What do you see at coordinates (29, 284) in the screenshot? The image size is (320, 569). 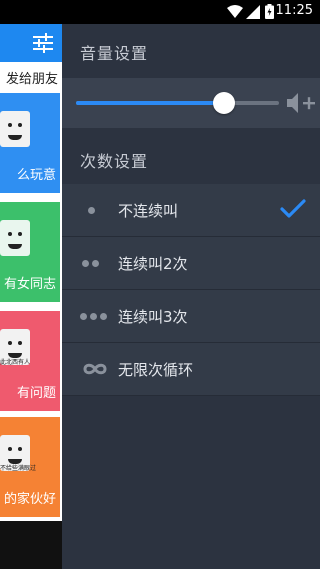 I see `meme-card-label: 有女同志` at bounding box center [29, 284].